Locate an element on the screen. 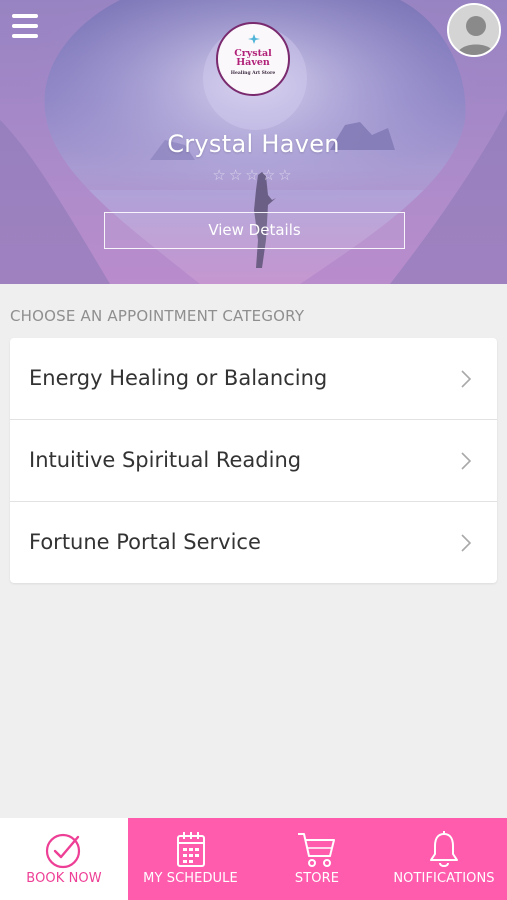 The width and height of the screenshot is (507, 900). shopping-cart-icon is located at coordinates (316, 850).